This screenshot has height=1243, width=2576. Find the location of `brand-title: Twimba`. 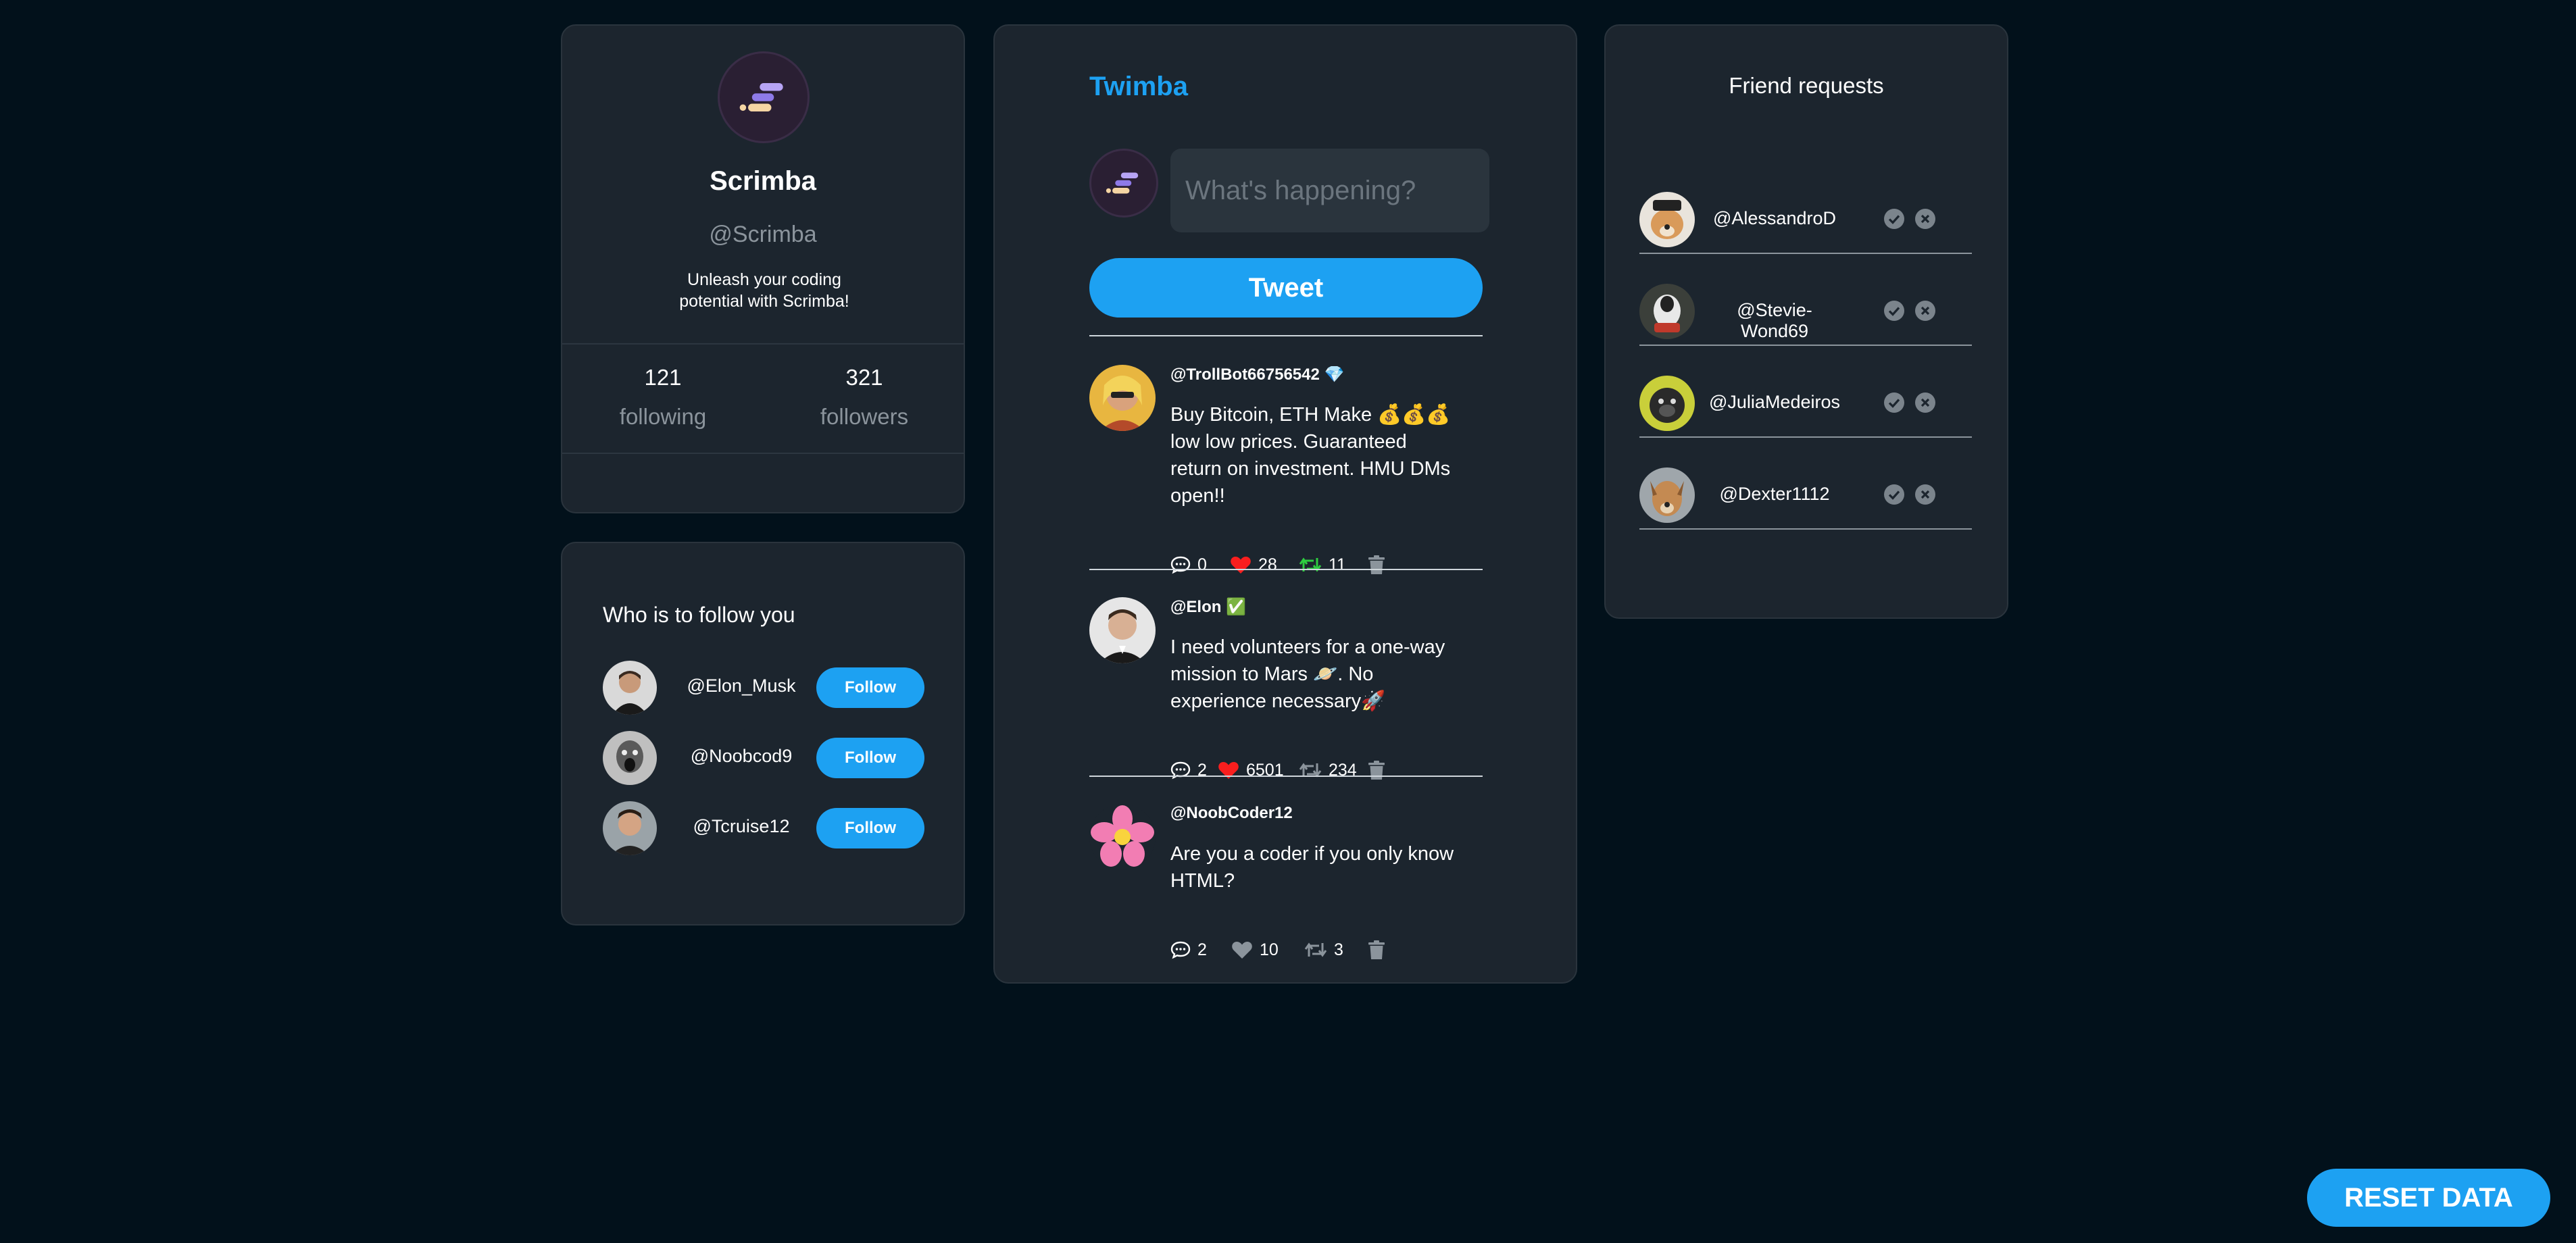

brand-title: Twimba is located at coordinates (1139, 86).